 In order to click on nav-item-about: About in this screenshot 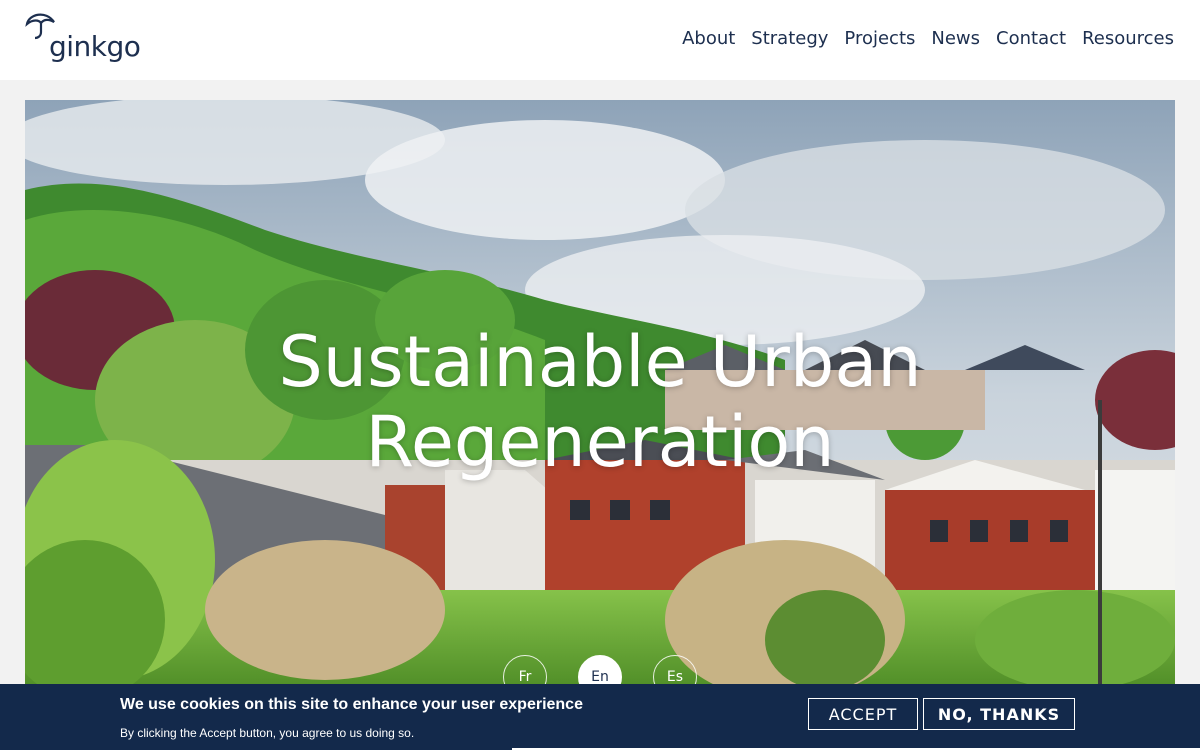, I will do `click(708, 38)`.